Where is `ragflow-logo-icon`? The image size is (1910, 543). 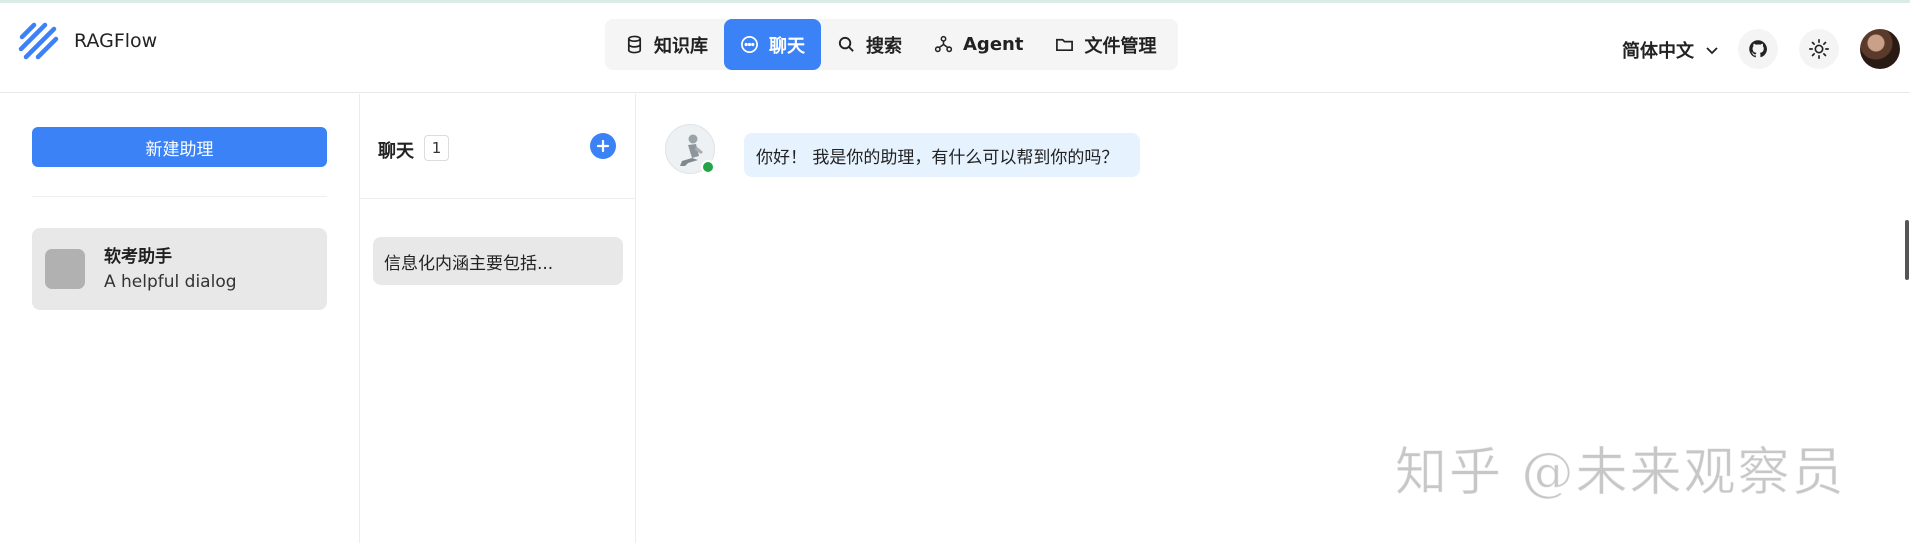
ragflow-logo-icon is located at coordinates (39, 41).